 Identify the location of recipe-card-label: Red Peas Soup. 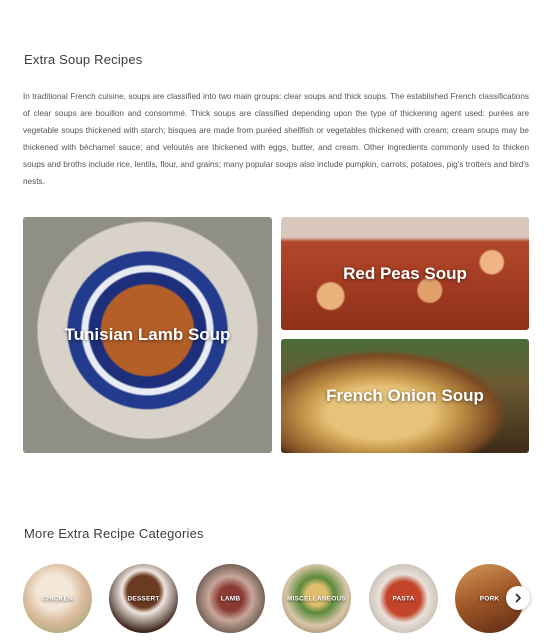
(405, 273).